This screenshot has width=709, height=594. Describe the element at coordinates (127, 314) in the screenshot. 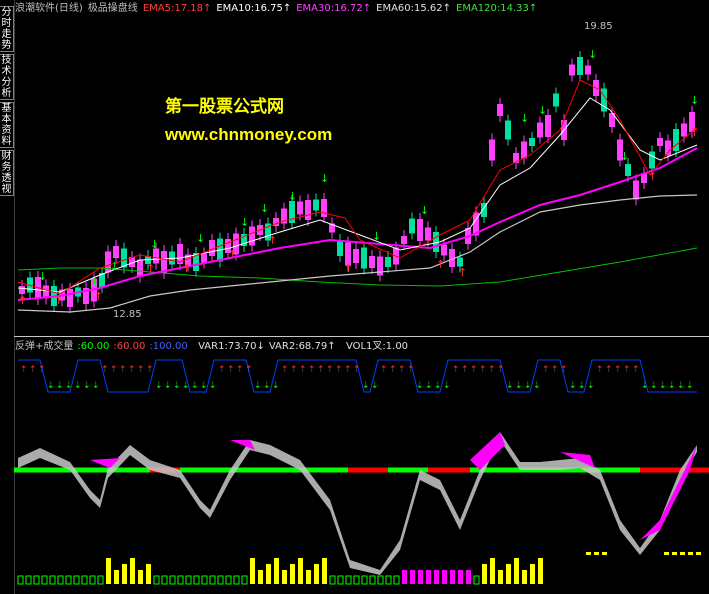

I see `low-price-label: 12.85` at that location.